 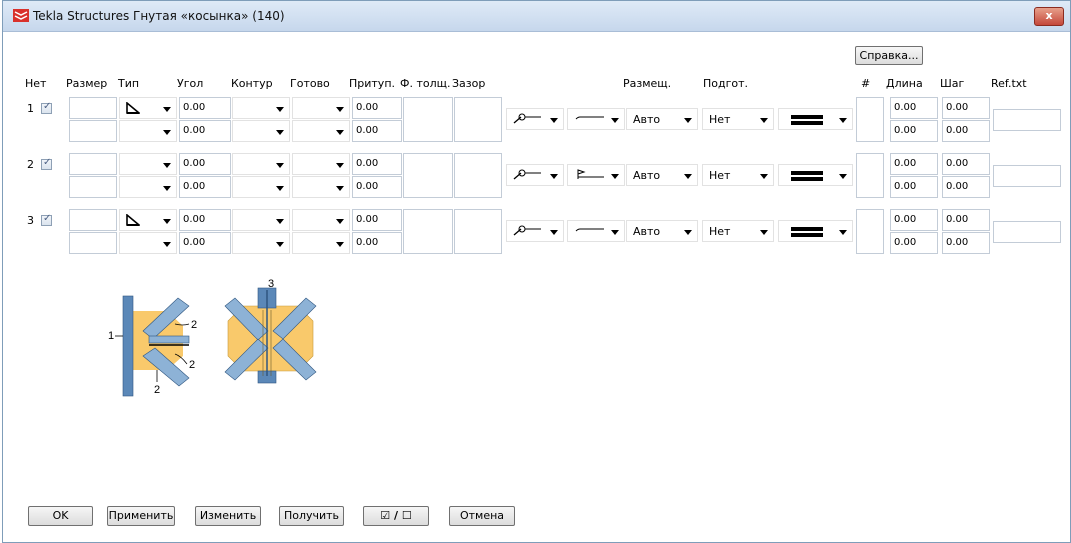 What do you see at coordinates (527, 118) in the screenshot?
I see `weld-arrow-icon` at bounding box center [527, 118].